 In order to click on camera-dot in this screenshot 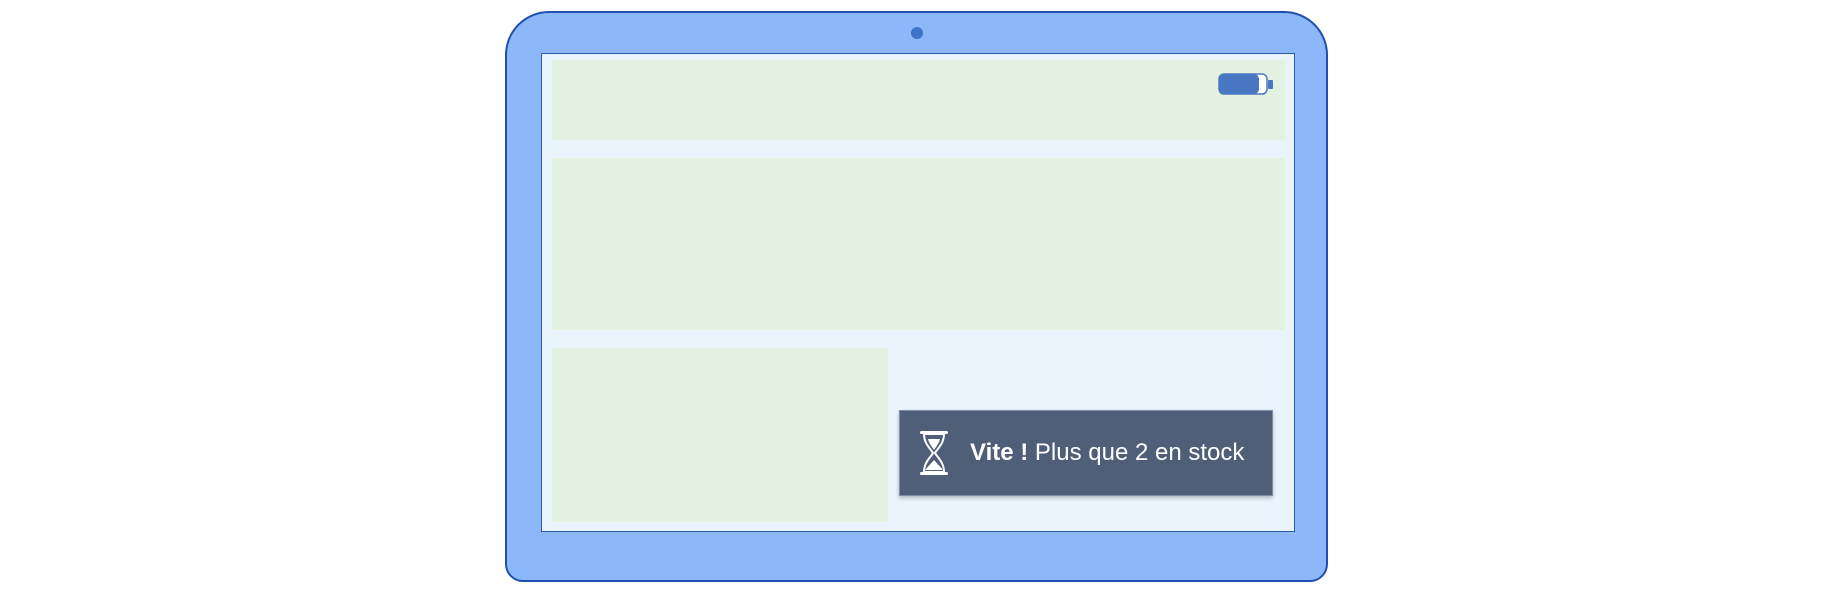, I will do `click(917, 33)`.